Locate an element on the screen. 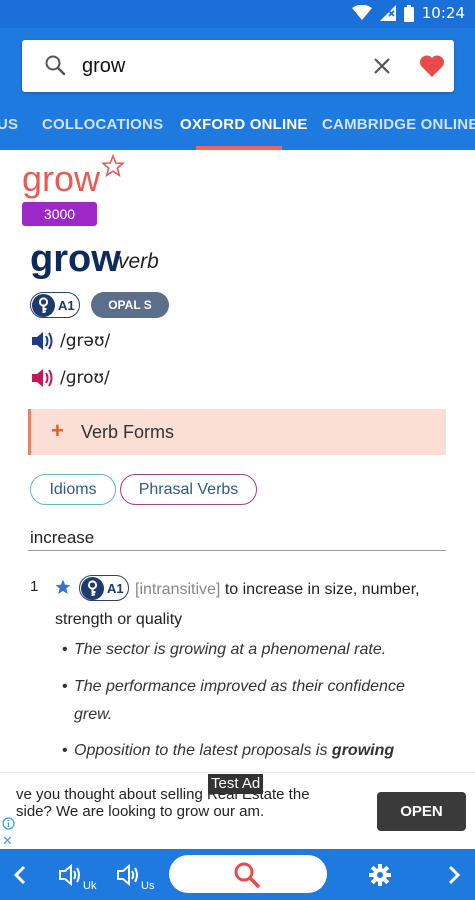  battery-icon is located at coordinates (408, 13).